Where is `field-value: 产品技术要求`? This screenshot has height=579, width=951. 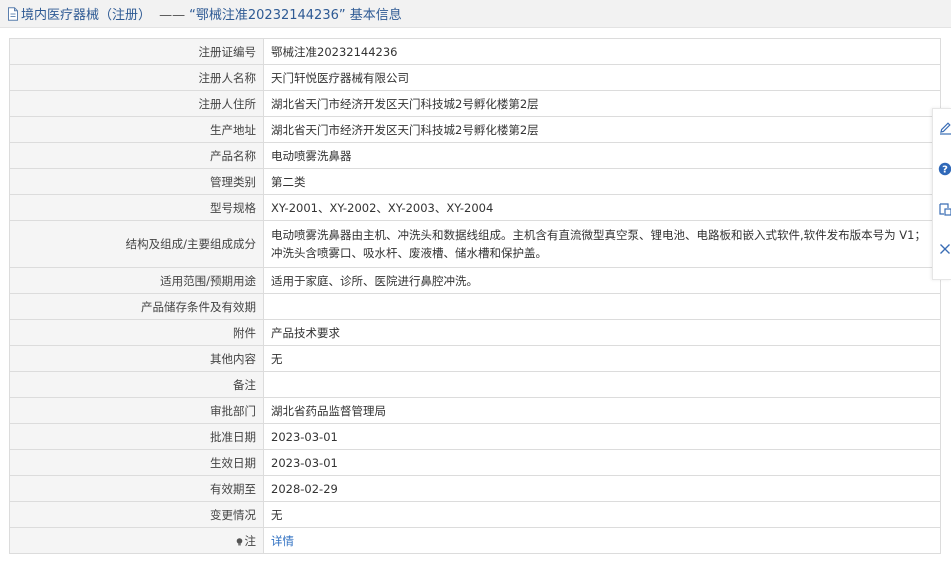
field-value: 产品技术要求 is located at coordinates (602, 332).